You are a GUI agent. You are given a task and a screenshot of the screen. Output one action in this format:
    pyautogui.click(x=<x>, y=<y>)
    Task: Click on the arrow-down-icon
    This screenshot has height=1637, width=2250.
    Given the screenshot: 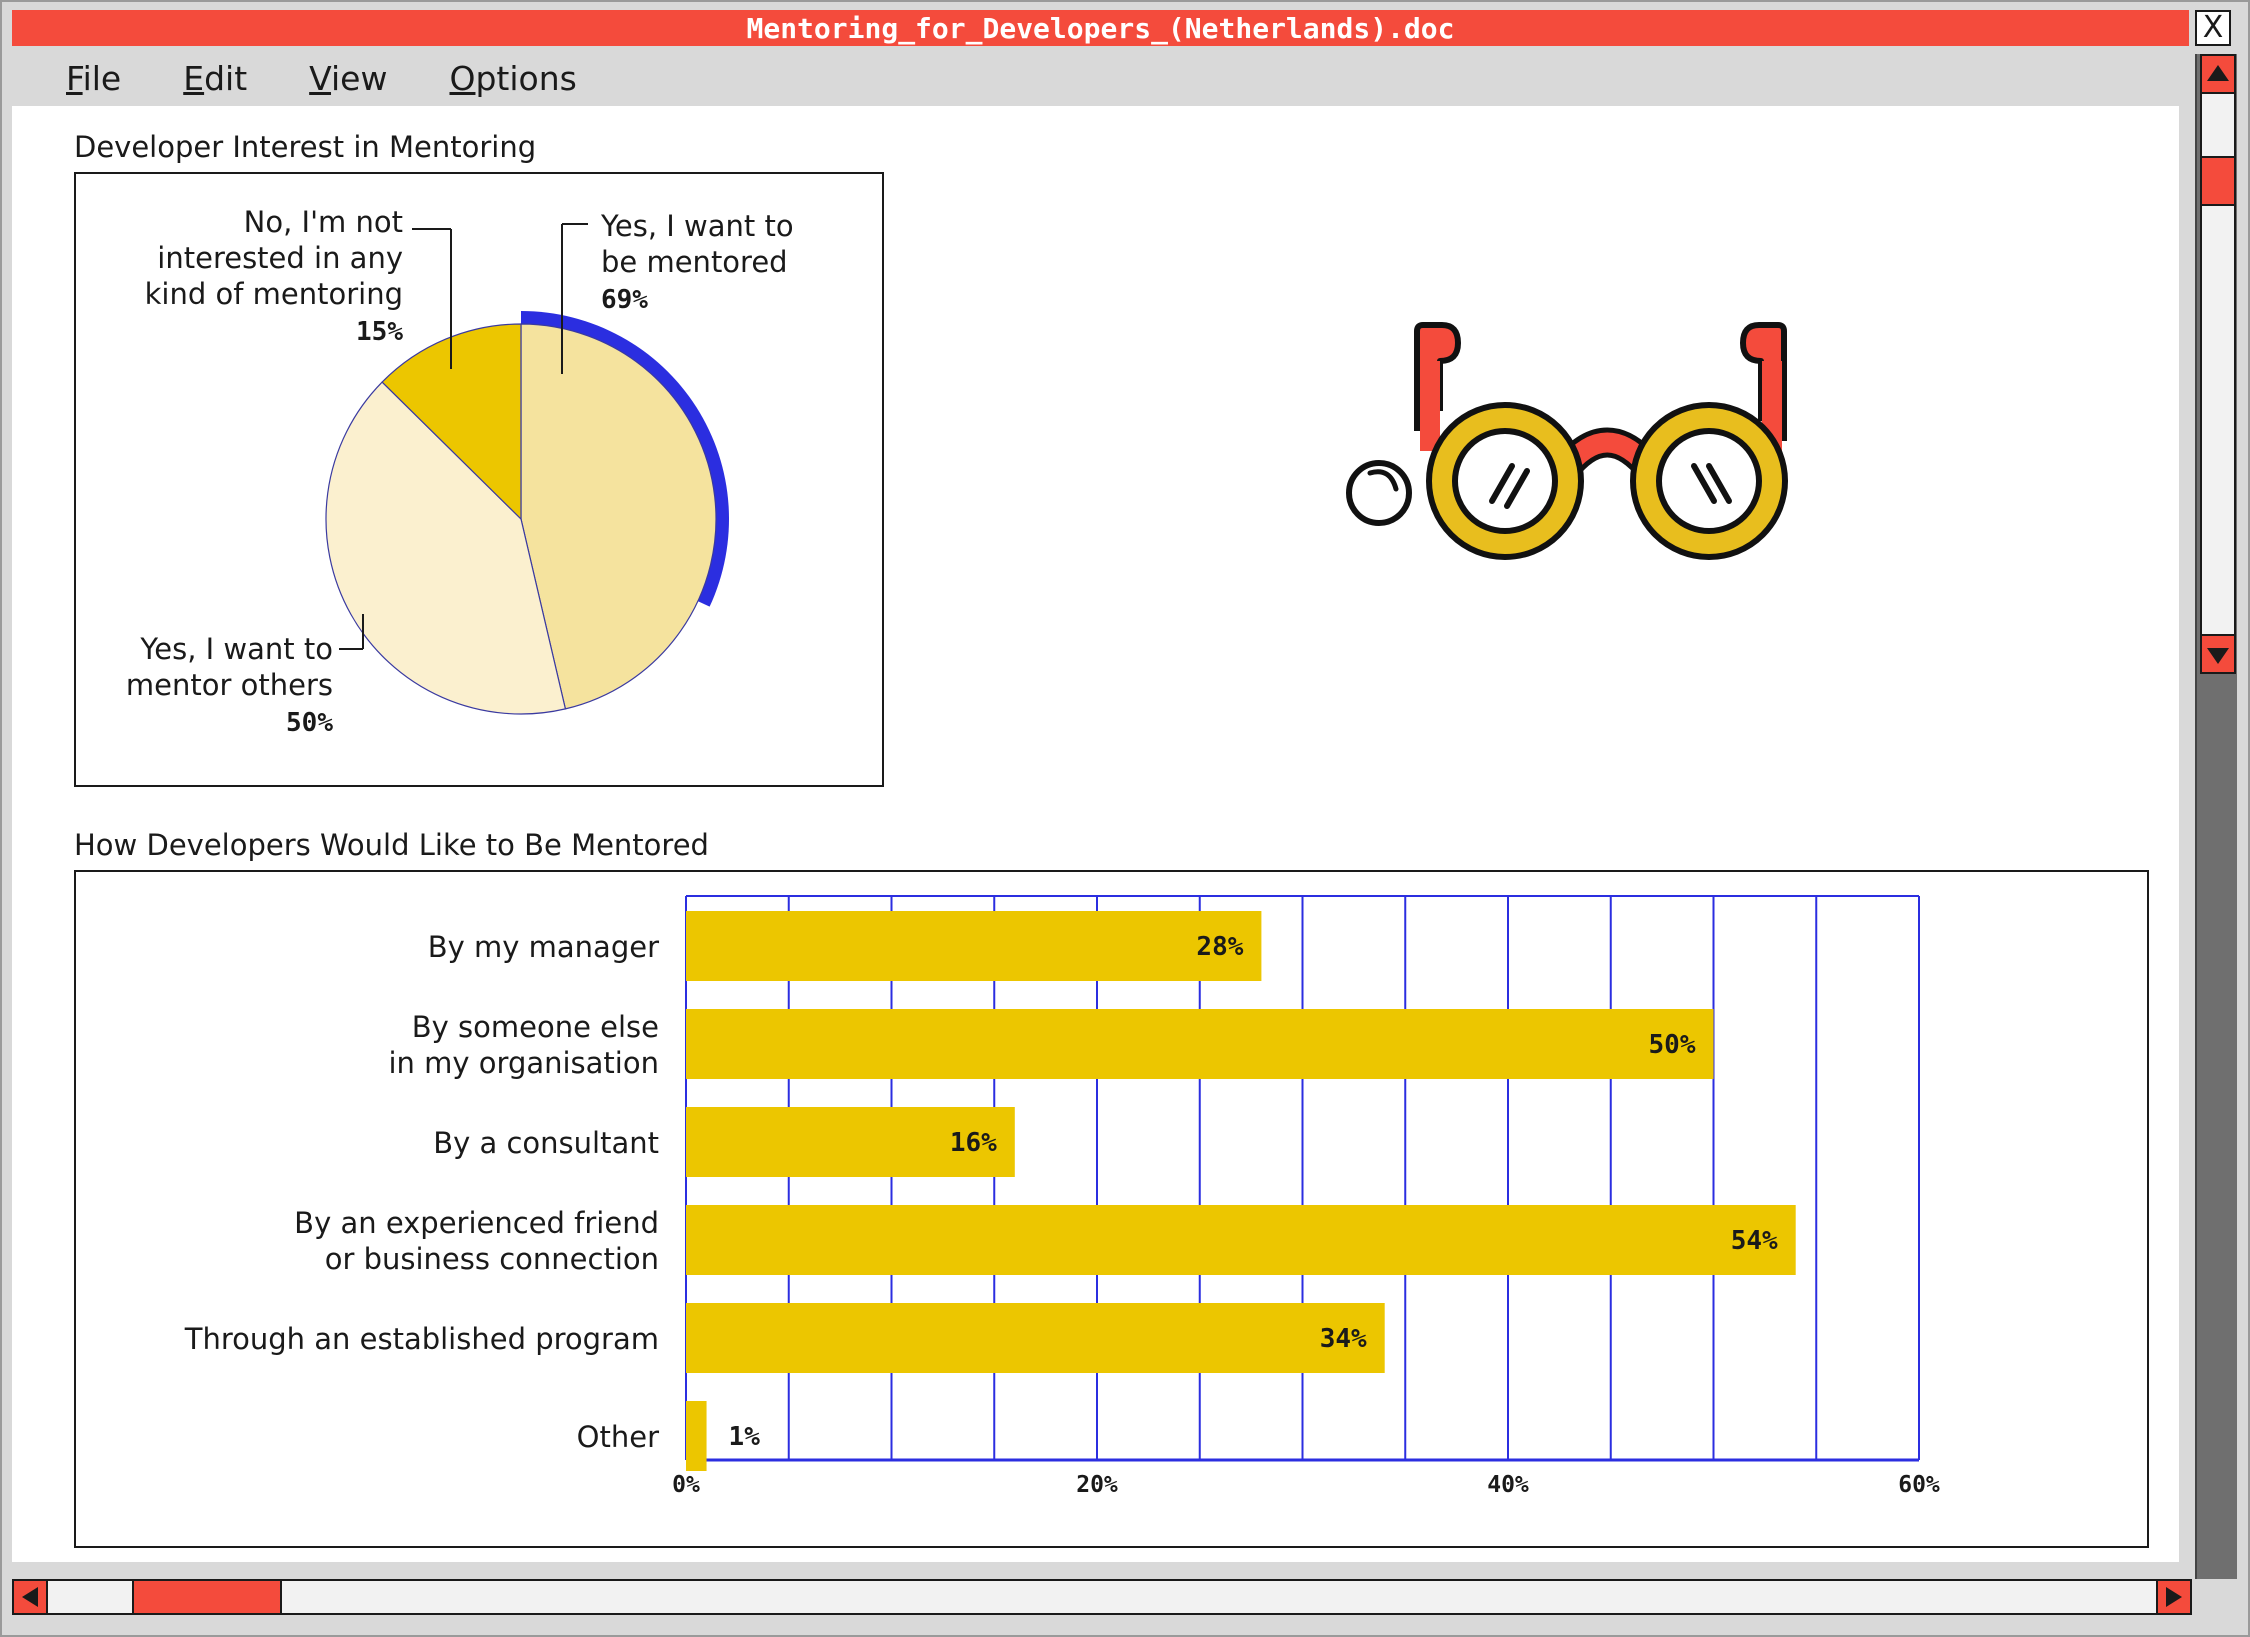 What is the action you would take?
    pyautogui.click(x=2218, y=656)
    